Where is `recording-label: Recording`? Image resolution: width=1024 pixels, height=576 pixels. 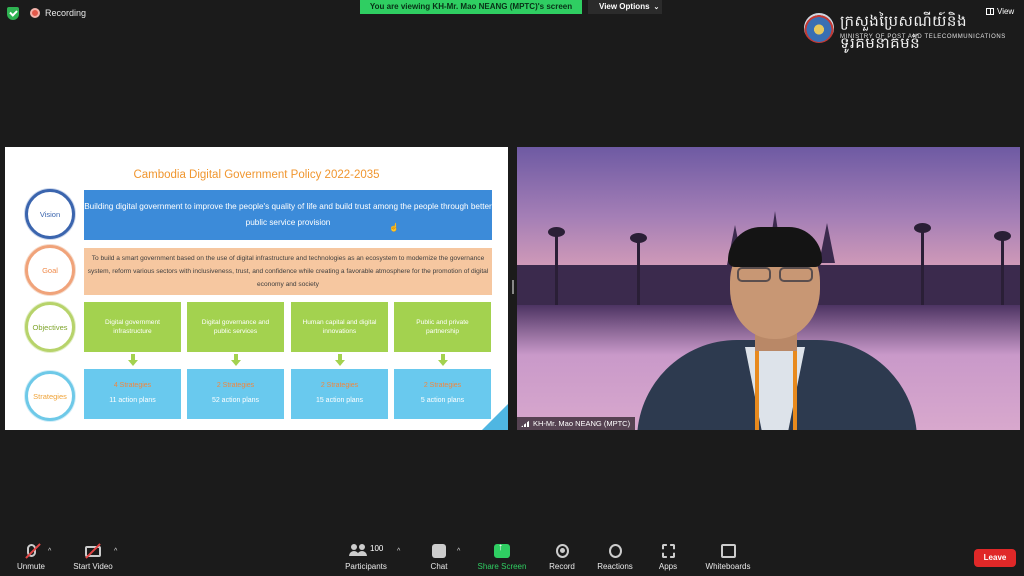 recording-label: Recording is located at coordinates (66, 13).